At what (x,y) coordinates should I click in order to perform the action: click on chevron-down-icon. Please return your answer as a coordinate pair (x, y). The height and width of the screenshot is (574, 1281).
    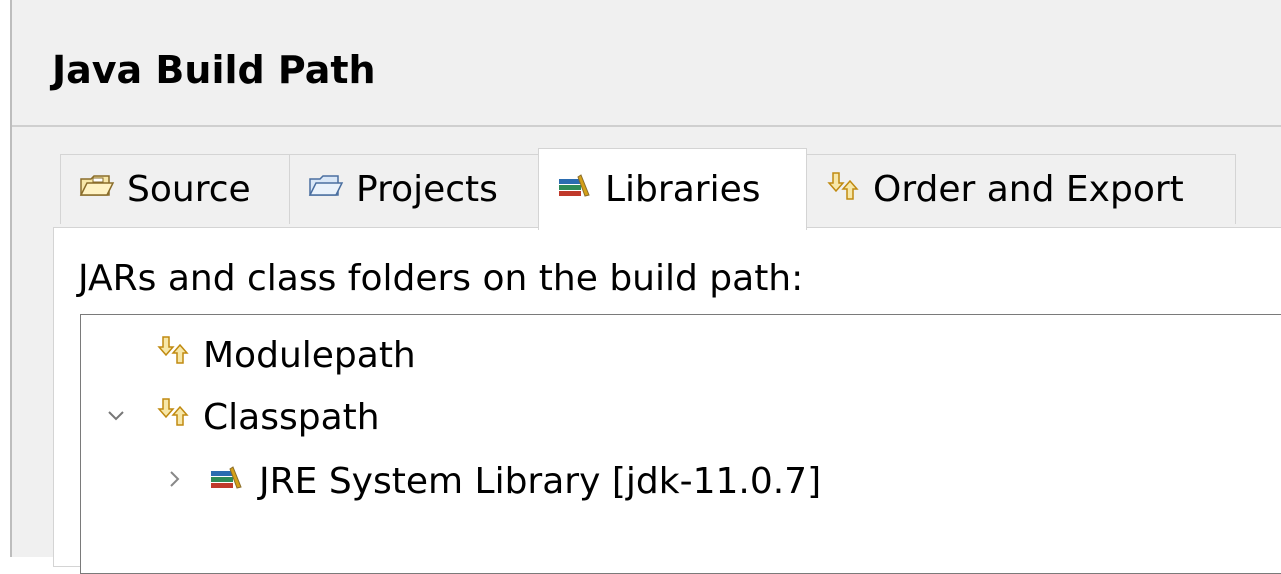
    Looking at the image, I should click on (120, 418).